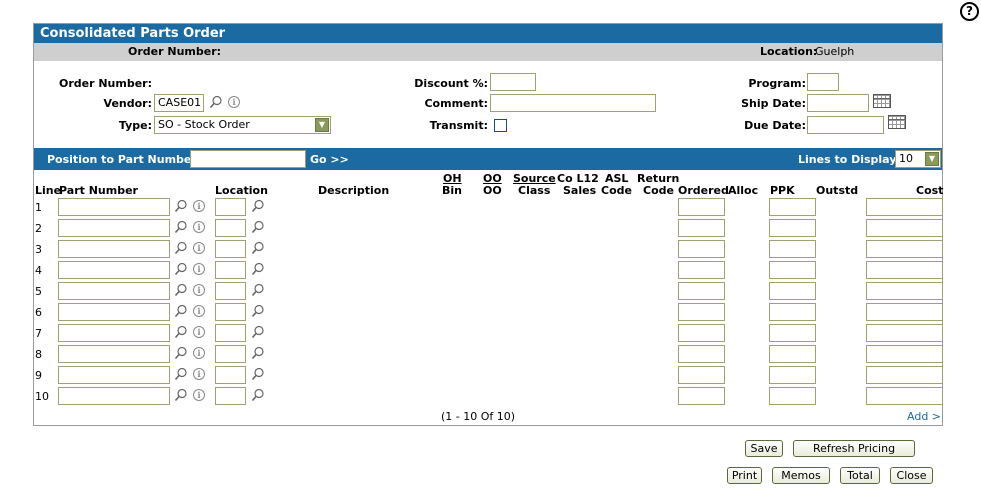 This screenshot has width=981, height=498. Describe the element at coordinates (845, 125) in the screenshot. I see `due-date-input` at that location.